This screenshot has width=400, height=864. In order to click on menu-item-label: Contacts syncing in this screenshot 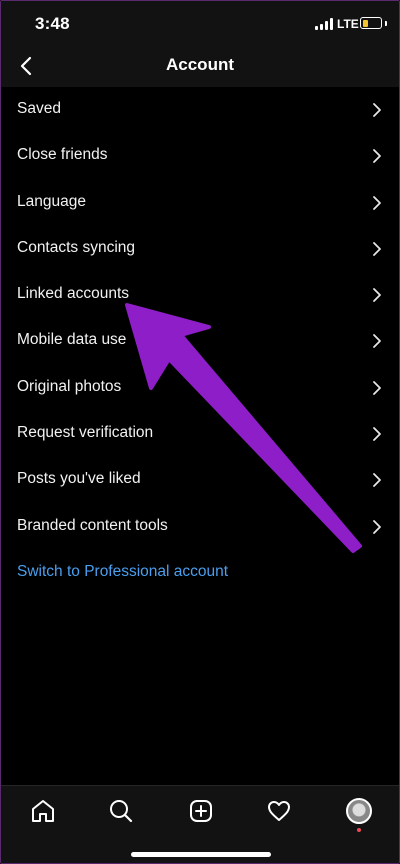, I will do `click(76, 247)`.